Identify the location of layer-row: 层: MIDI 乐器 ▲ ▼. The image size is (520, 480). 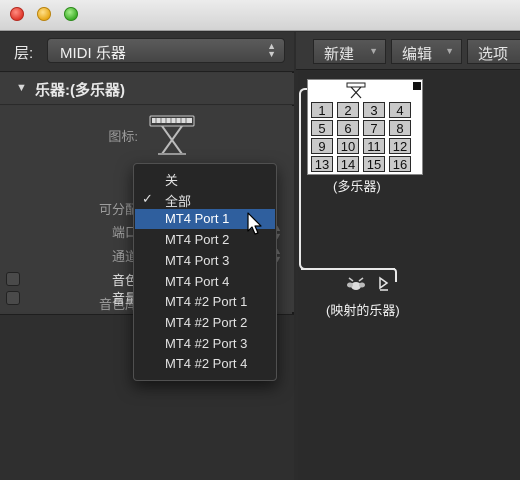
(147, 52).